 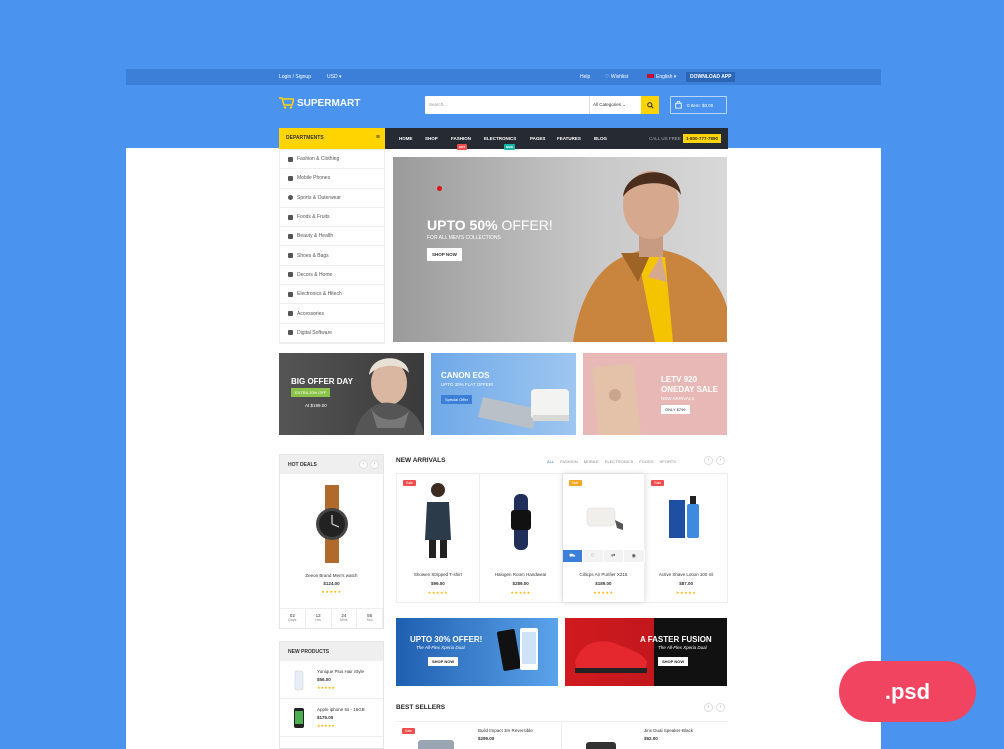 I want to click on product-price: $299.00, so click(x=486, y=738).